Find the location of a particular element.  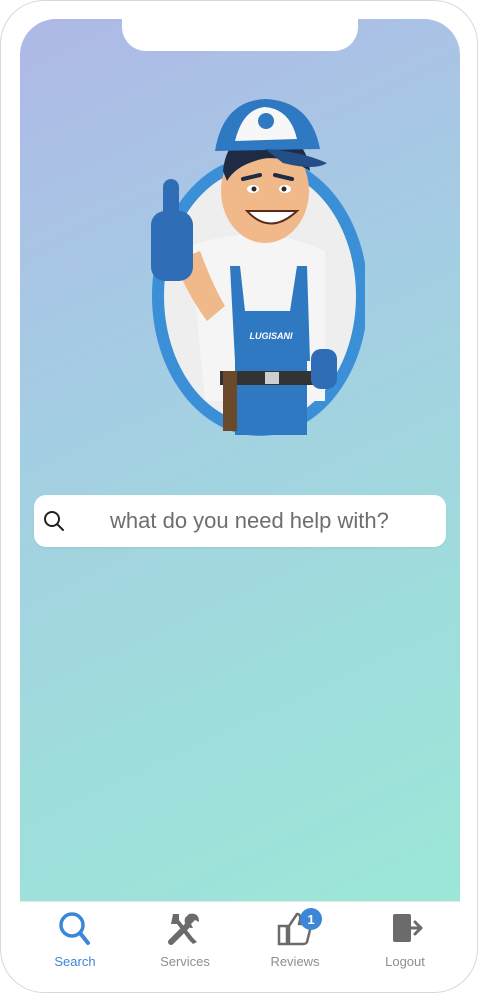

search-bar is located at coordinates (240, 521).